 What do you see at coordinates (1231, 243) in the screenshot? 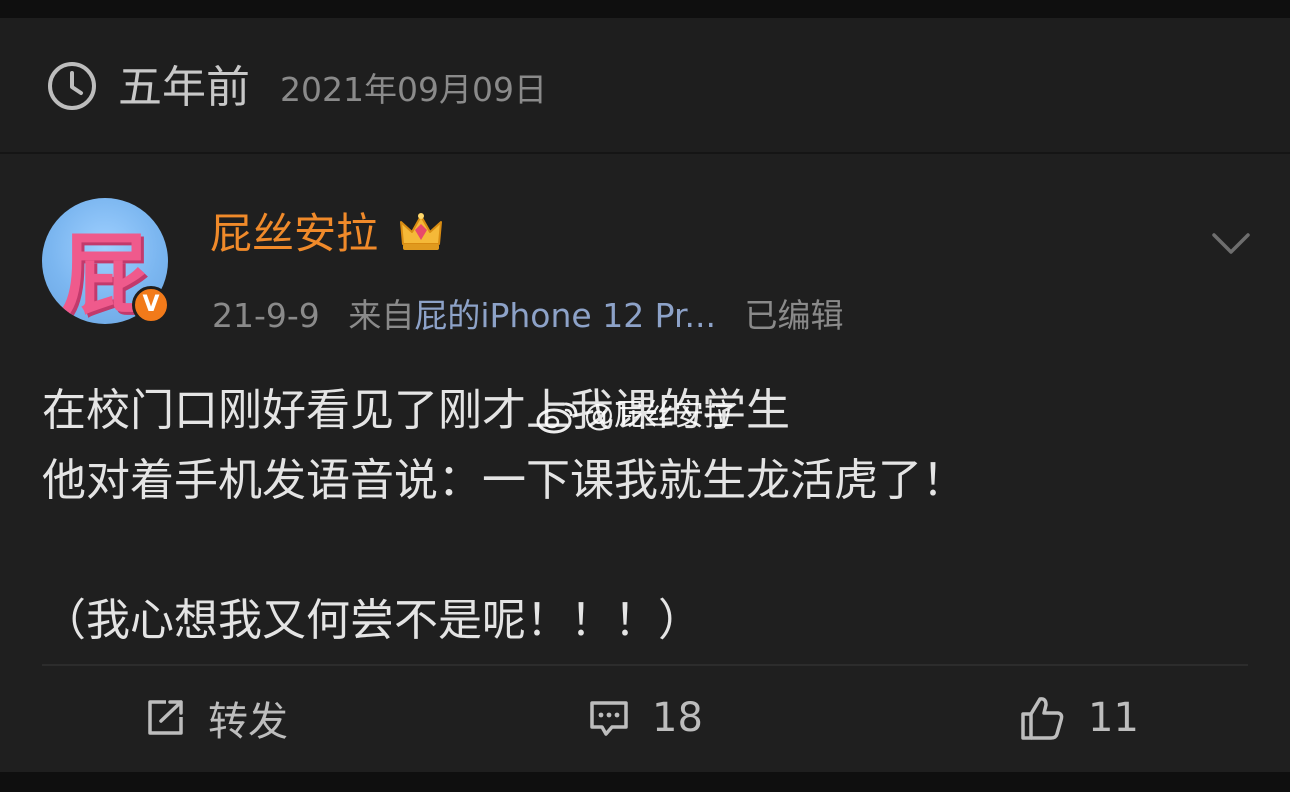
I see `chevron-down-icon` at bounding box center [1231, 243].